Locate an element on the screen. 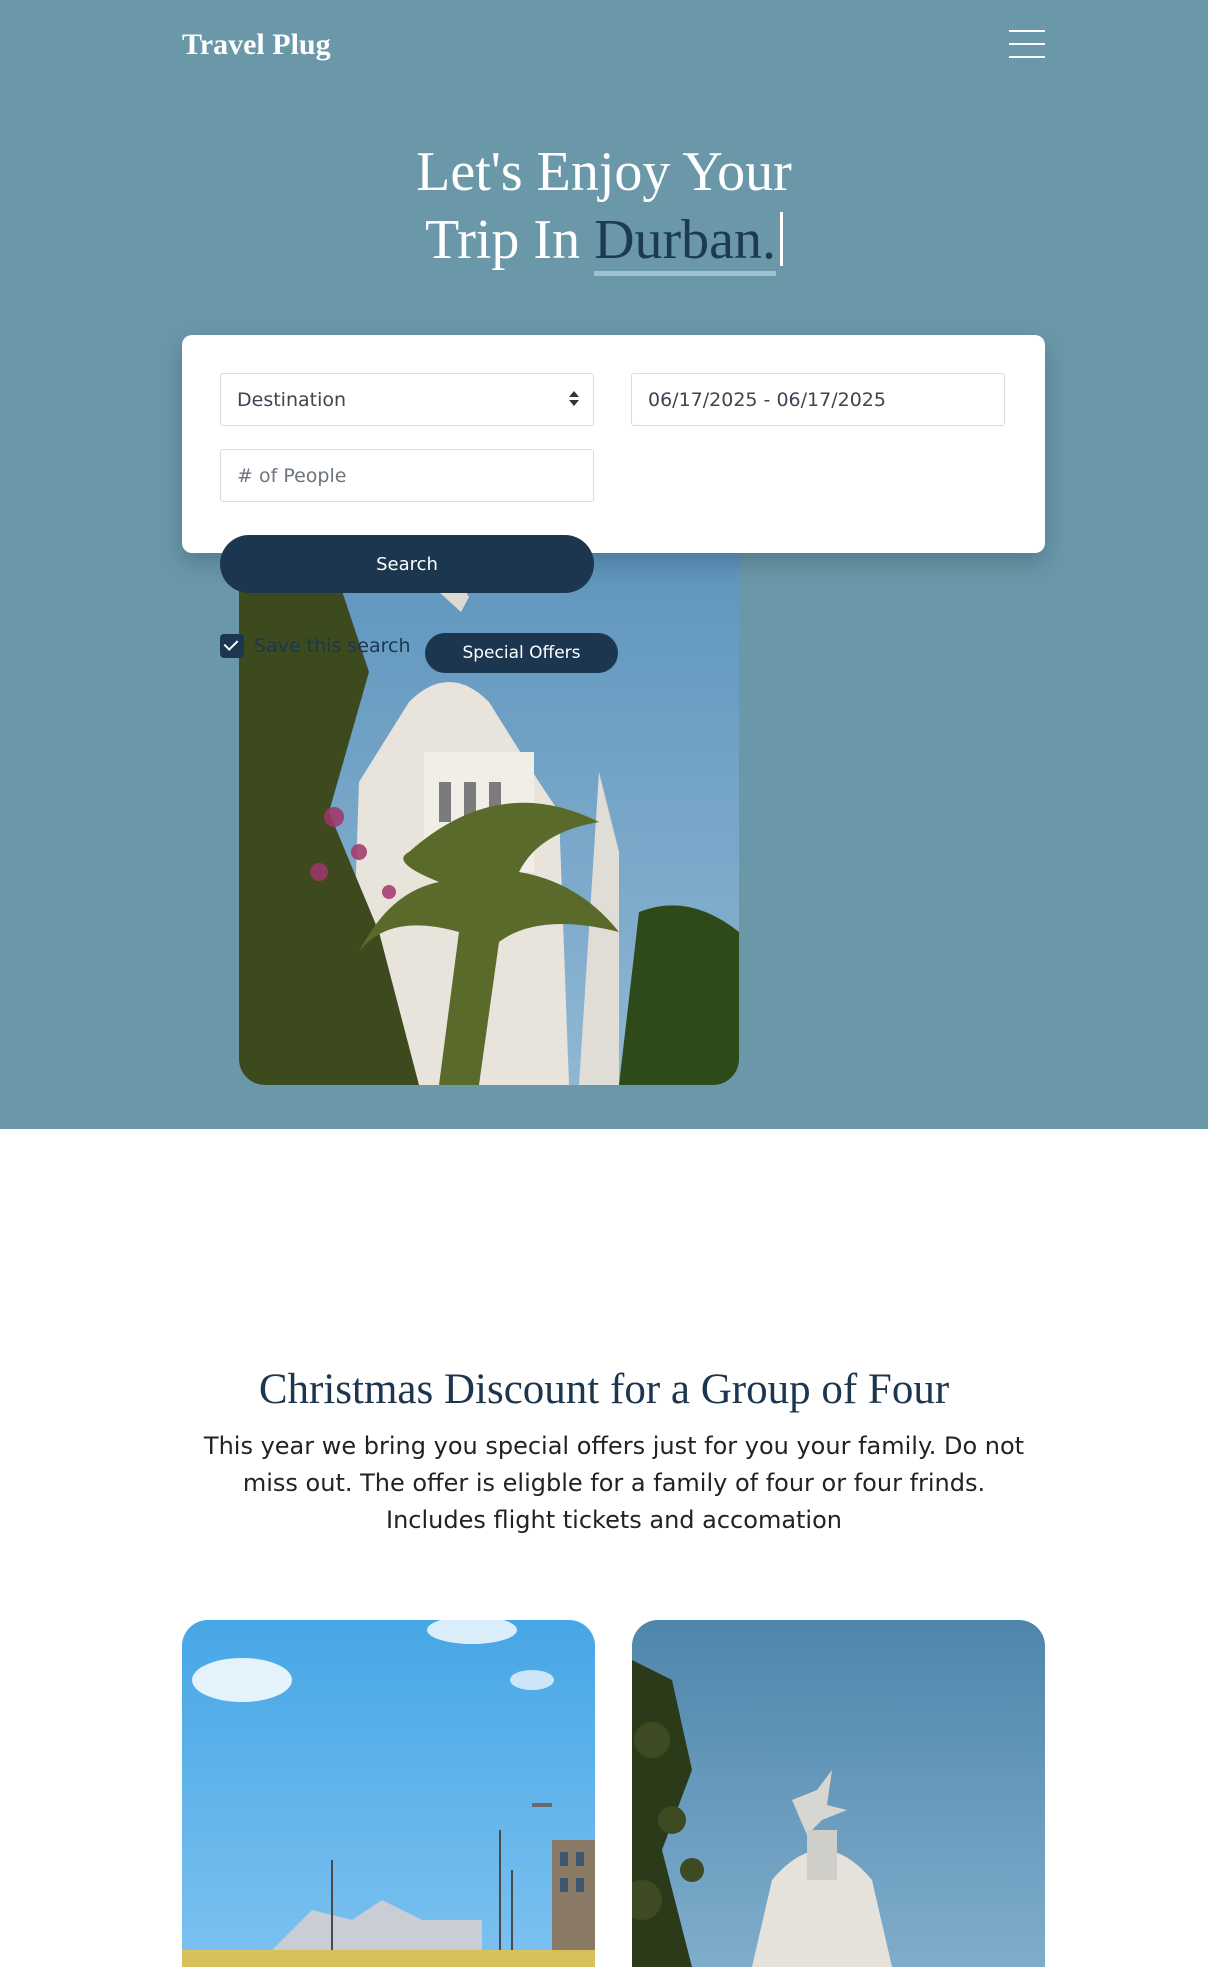  people-input: # of People is located at coordinates (407, 475).